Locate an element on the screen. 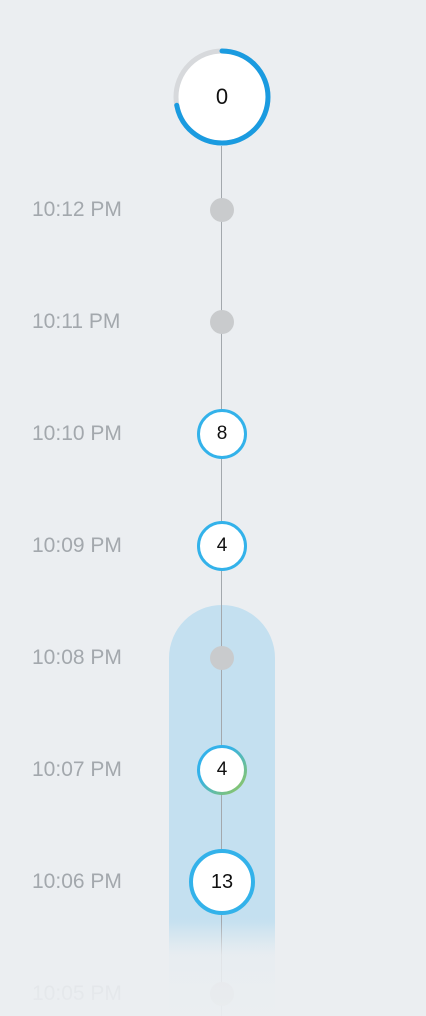  time-label: 10:11 PM is located at coordinates (76, 321).